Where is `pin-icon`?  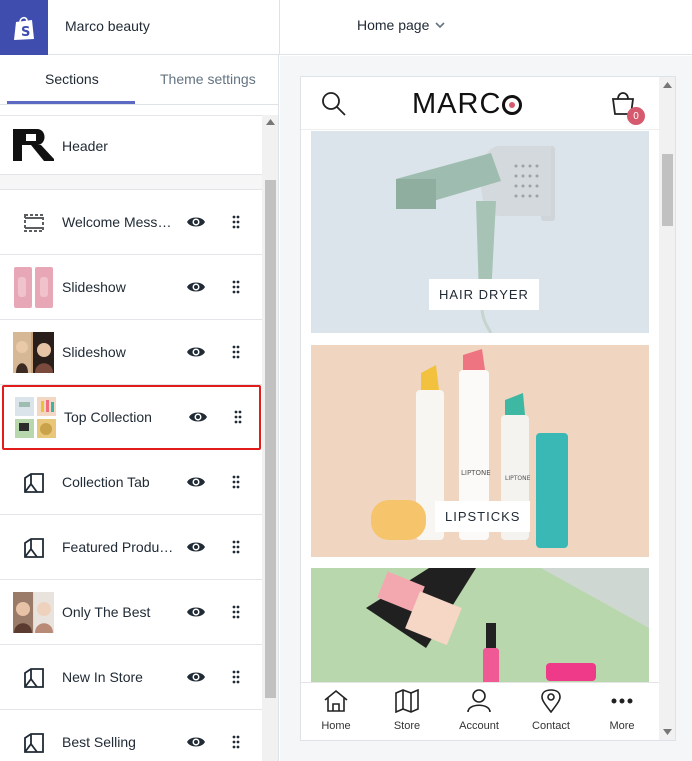 pin-icon is located at coordinates (551, 701).